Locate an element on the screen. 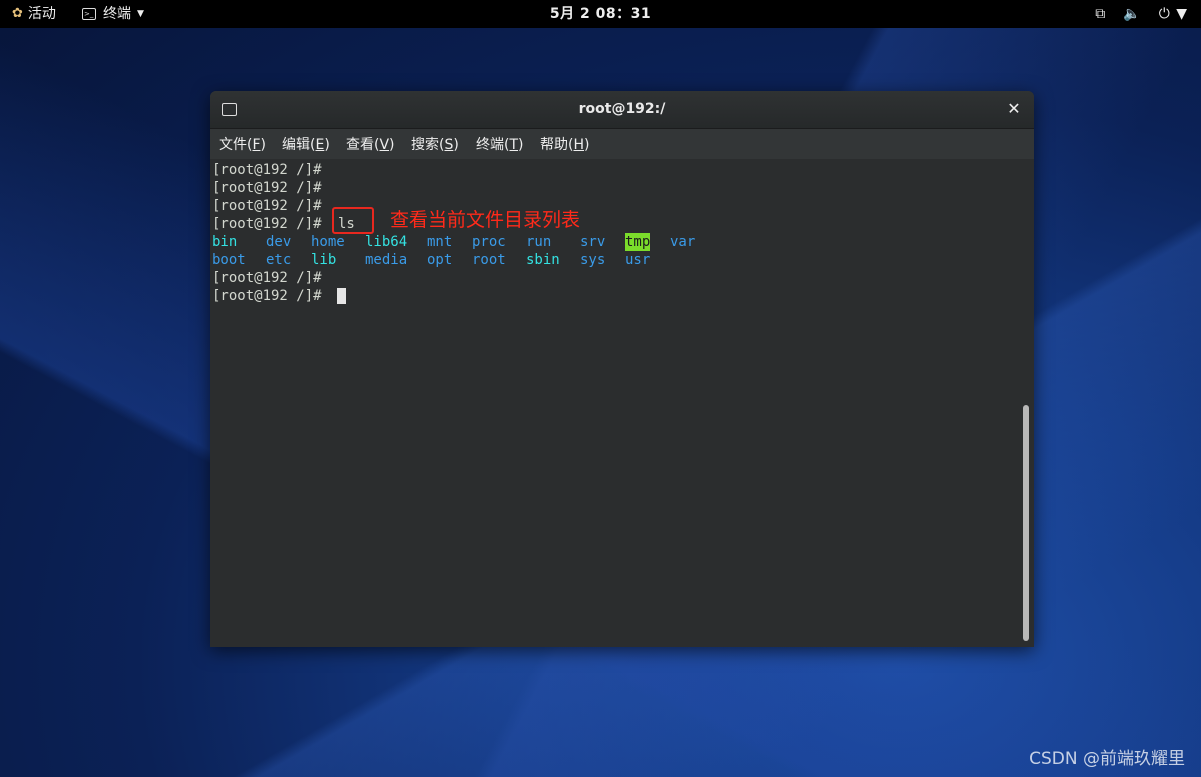  menu-label: 终端( is located at coordinates (493, 145).